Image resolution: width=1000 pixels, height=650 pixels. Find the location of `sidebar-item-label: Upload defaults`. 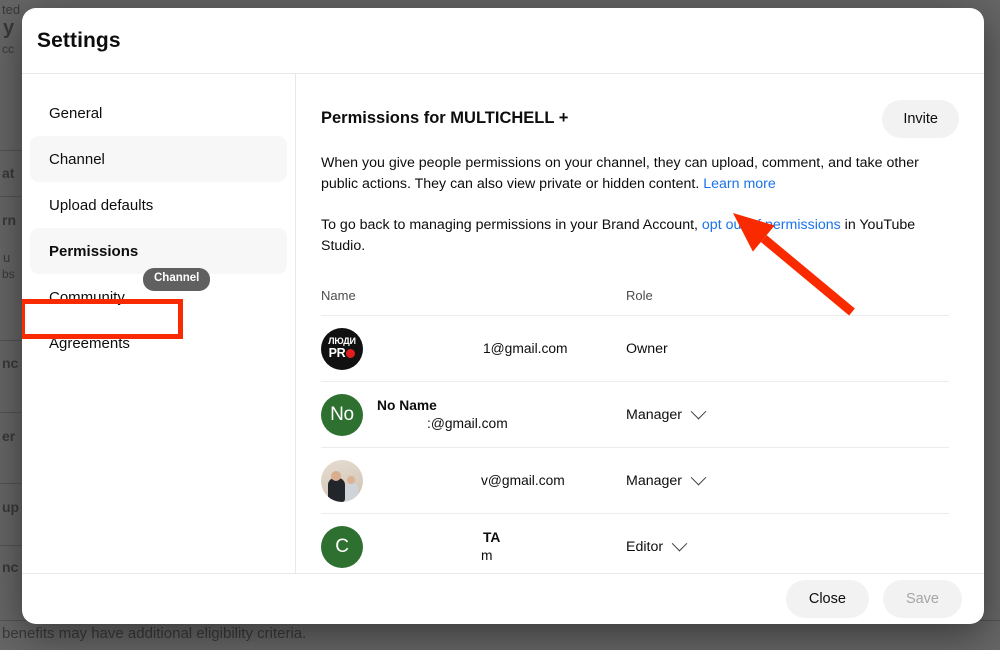

sidebar-item-label: Upload defaults is located at coordinates (101, 205).